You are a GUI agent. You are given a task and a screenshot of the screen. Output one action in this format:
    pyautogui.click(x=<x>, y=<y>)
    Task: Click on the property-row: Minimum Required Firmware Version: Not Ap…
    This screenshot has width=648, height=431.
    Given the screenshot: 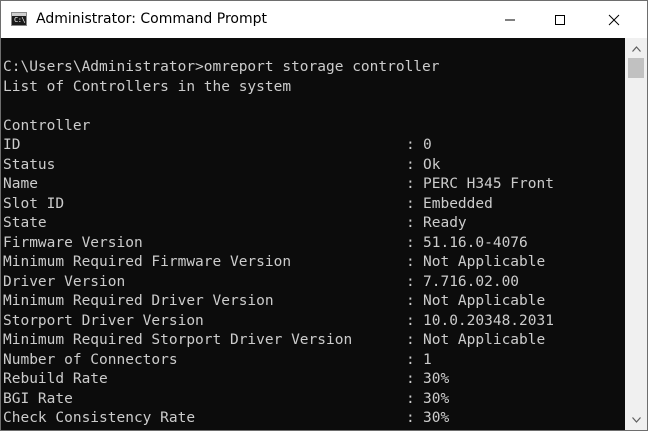 What is the action you would take?
    pyautogui.click(x=313, y=263)
    